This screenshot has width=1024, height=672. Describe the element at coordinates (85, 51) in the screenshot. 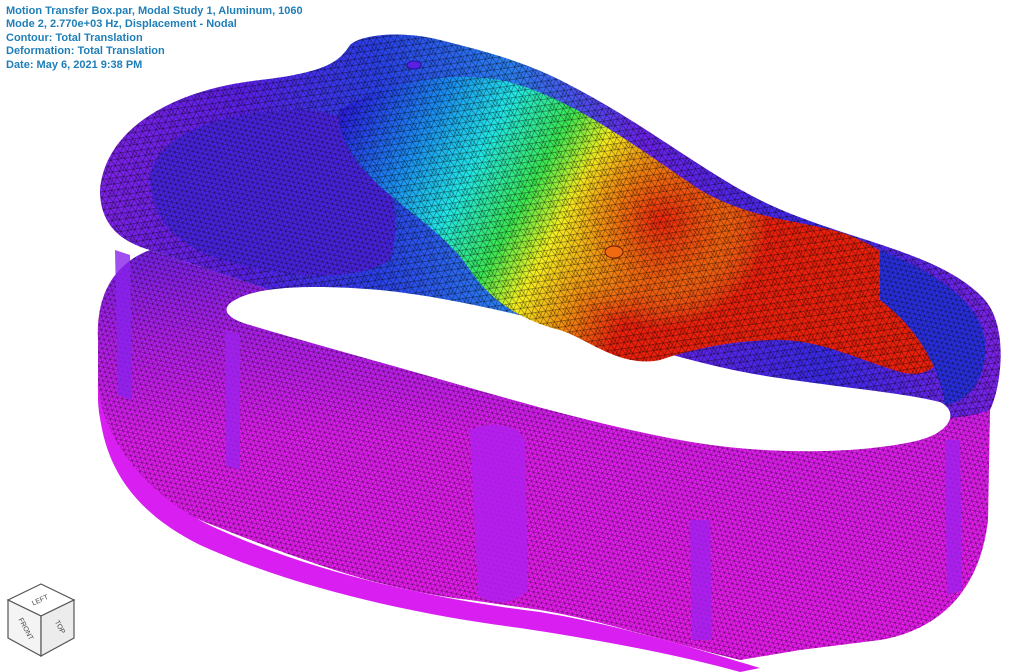

I see `info-deformation: Deformation: Total Translation` at that location.